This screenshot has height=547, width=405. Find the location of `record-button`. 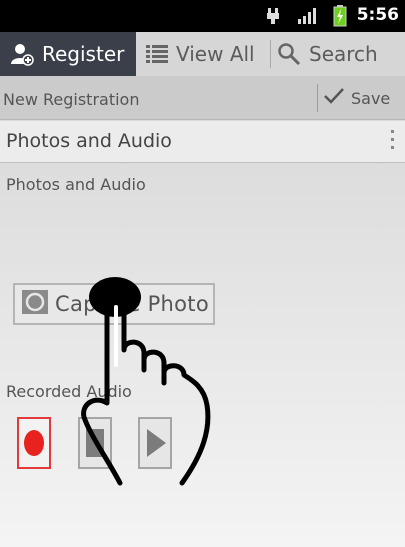

record-button is located at coordinates (34, 443).